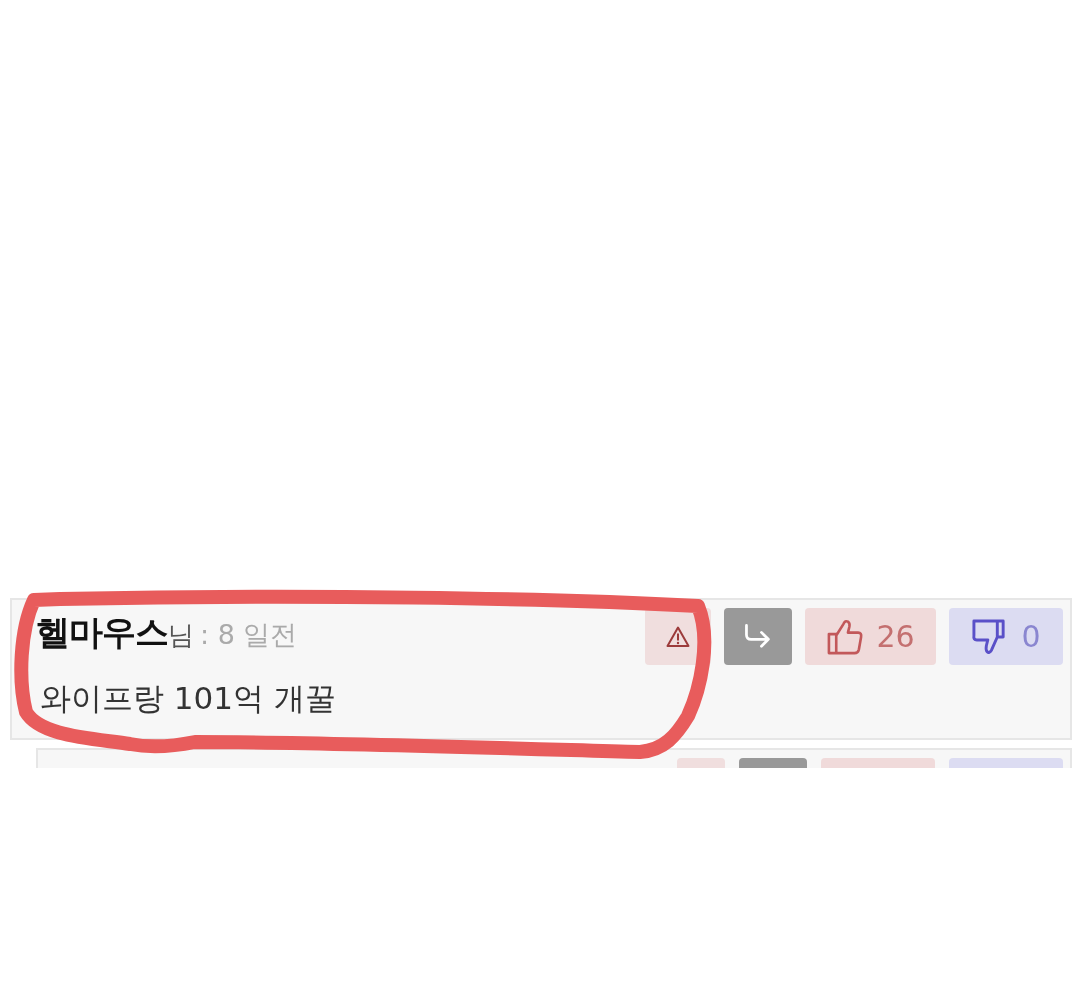 The height and width of the screenshot is (991, 1080). I want to click on like-button: 26, so click(870, 636).